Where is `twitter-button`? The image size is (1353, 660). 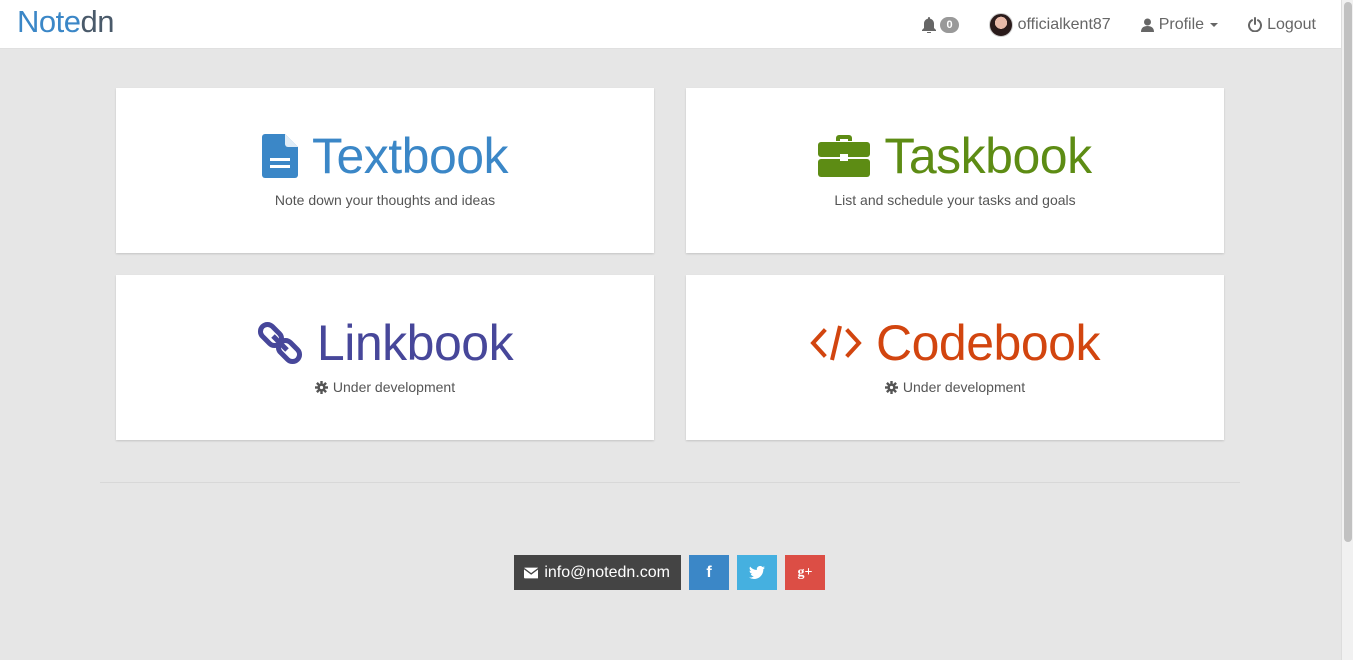 twitter-button is located at coordinates (757, 572).